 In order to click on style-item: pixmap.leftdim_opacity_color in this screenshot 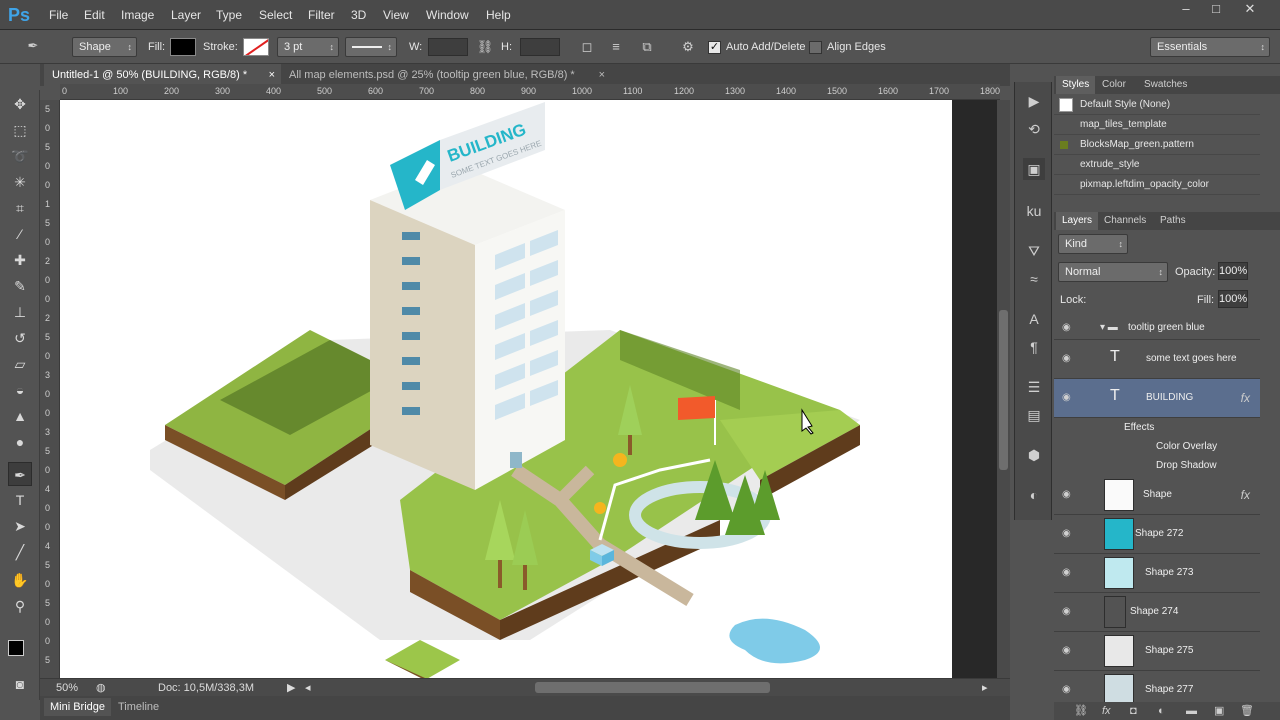, I will do `click(1157, 185)`.